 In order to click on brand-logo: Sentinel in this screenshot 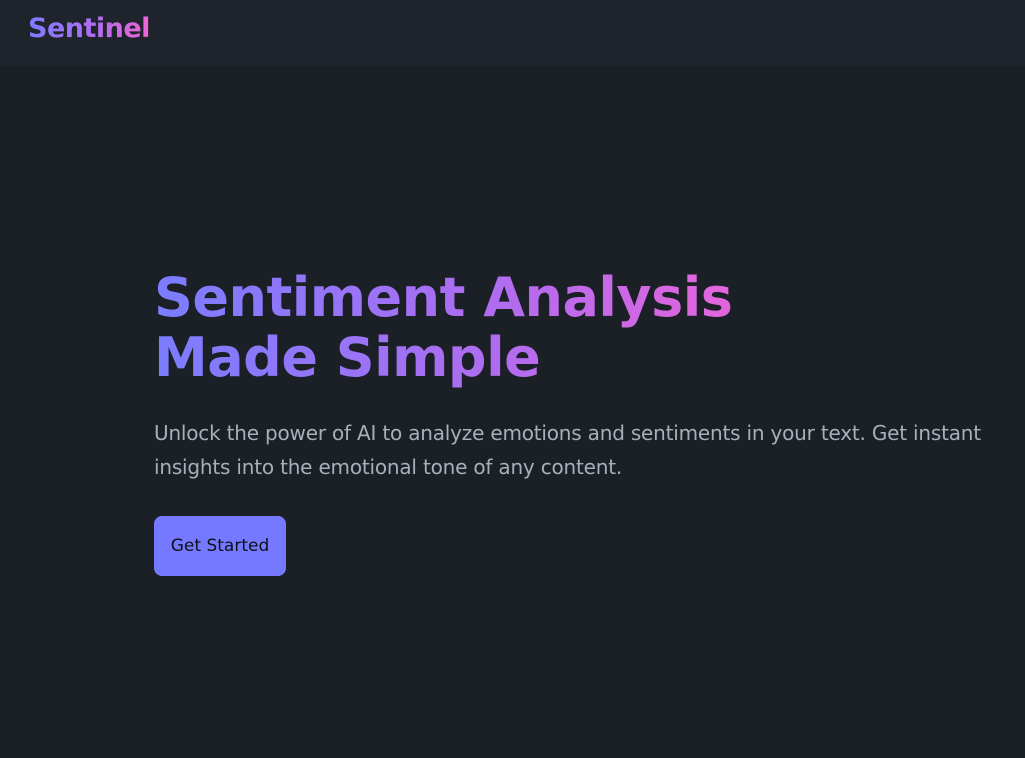, I will do `click(89, 29)`.